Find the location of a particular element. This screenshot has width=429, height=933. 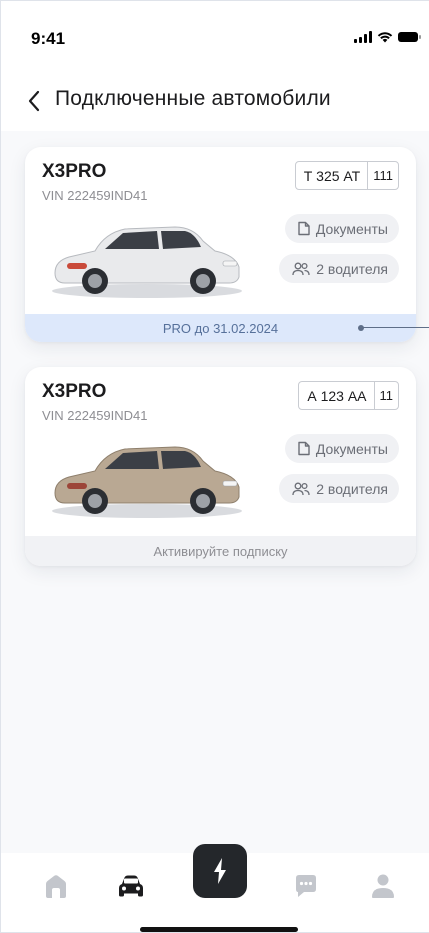

license-plate: Т 325 АТ 111 is located at coordinates (346, 175).